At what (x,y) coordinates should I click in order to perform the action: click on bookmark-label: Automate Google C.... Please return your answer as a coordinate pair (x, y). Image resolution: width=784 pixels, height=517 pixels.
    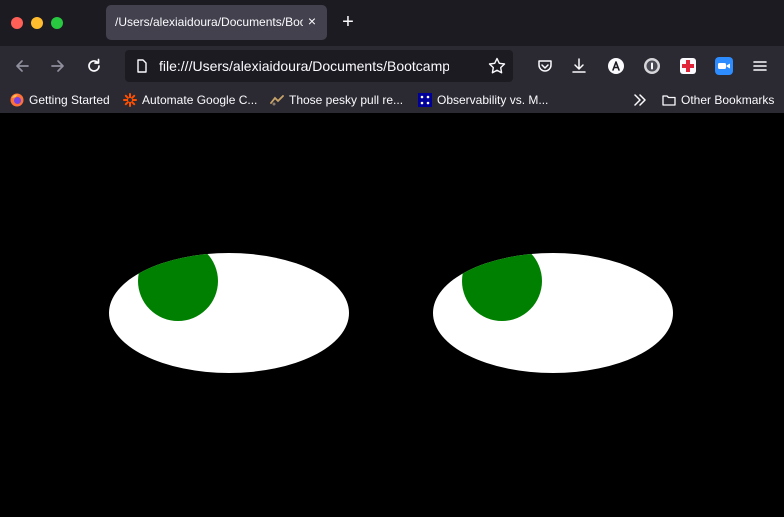
    Looking at the image, I should click on (200, 100).